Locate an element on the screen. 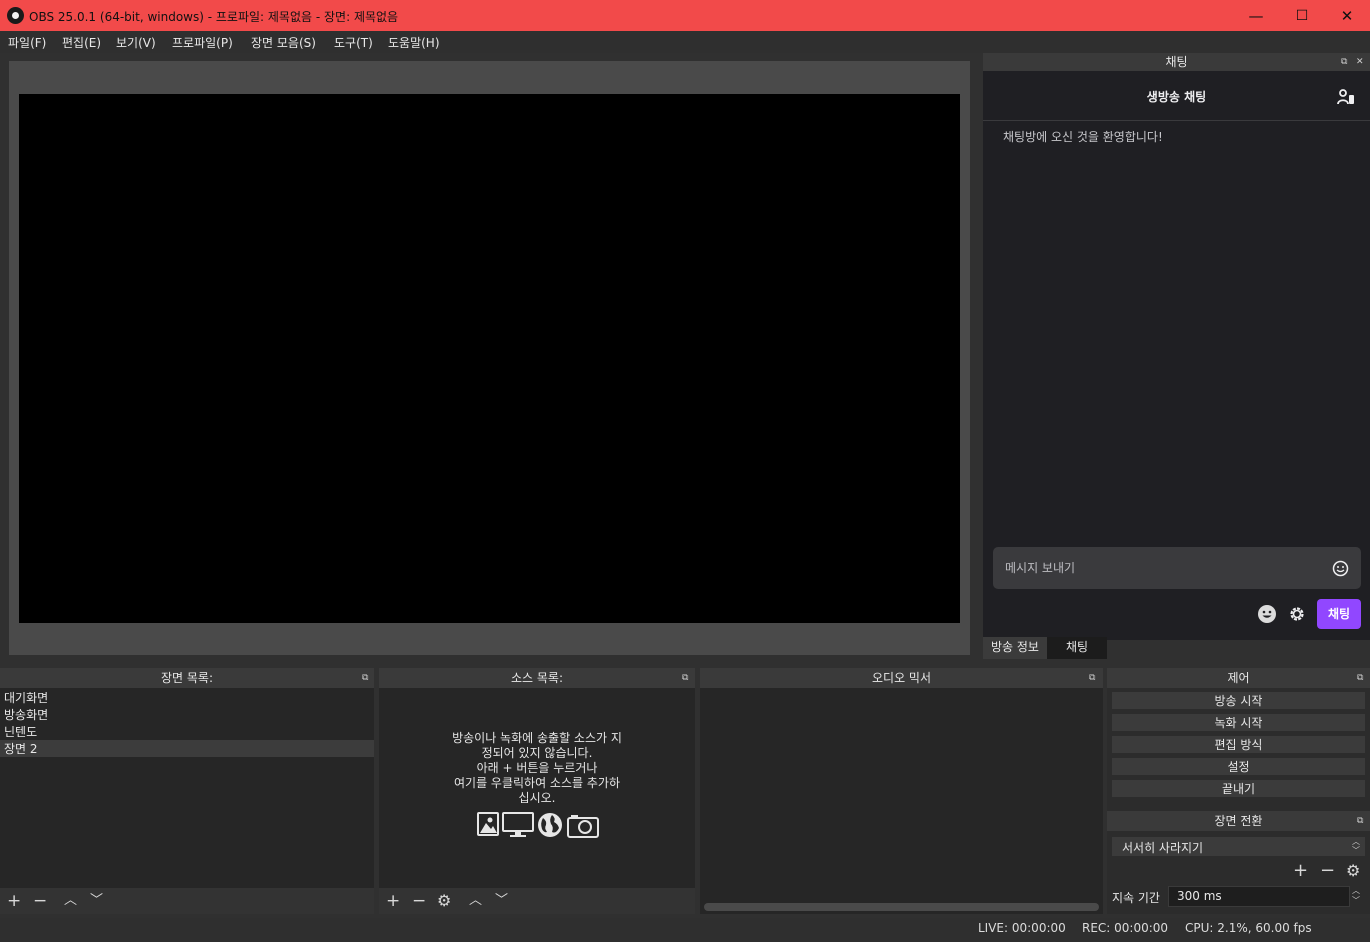  exit-button: 끝내기 is located at coordinates (1238, 788).